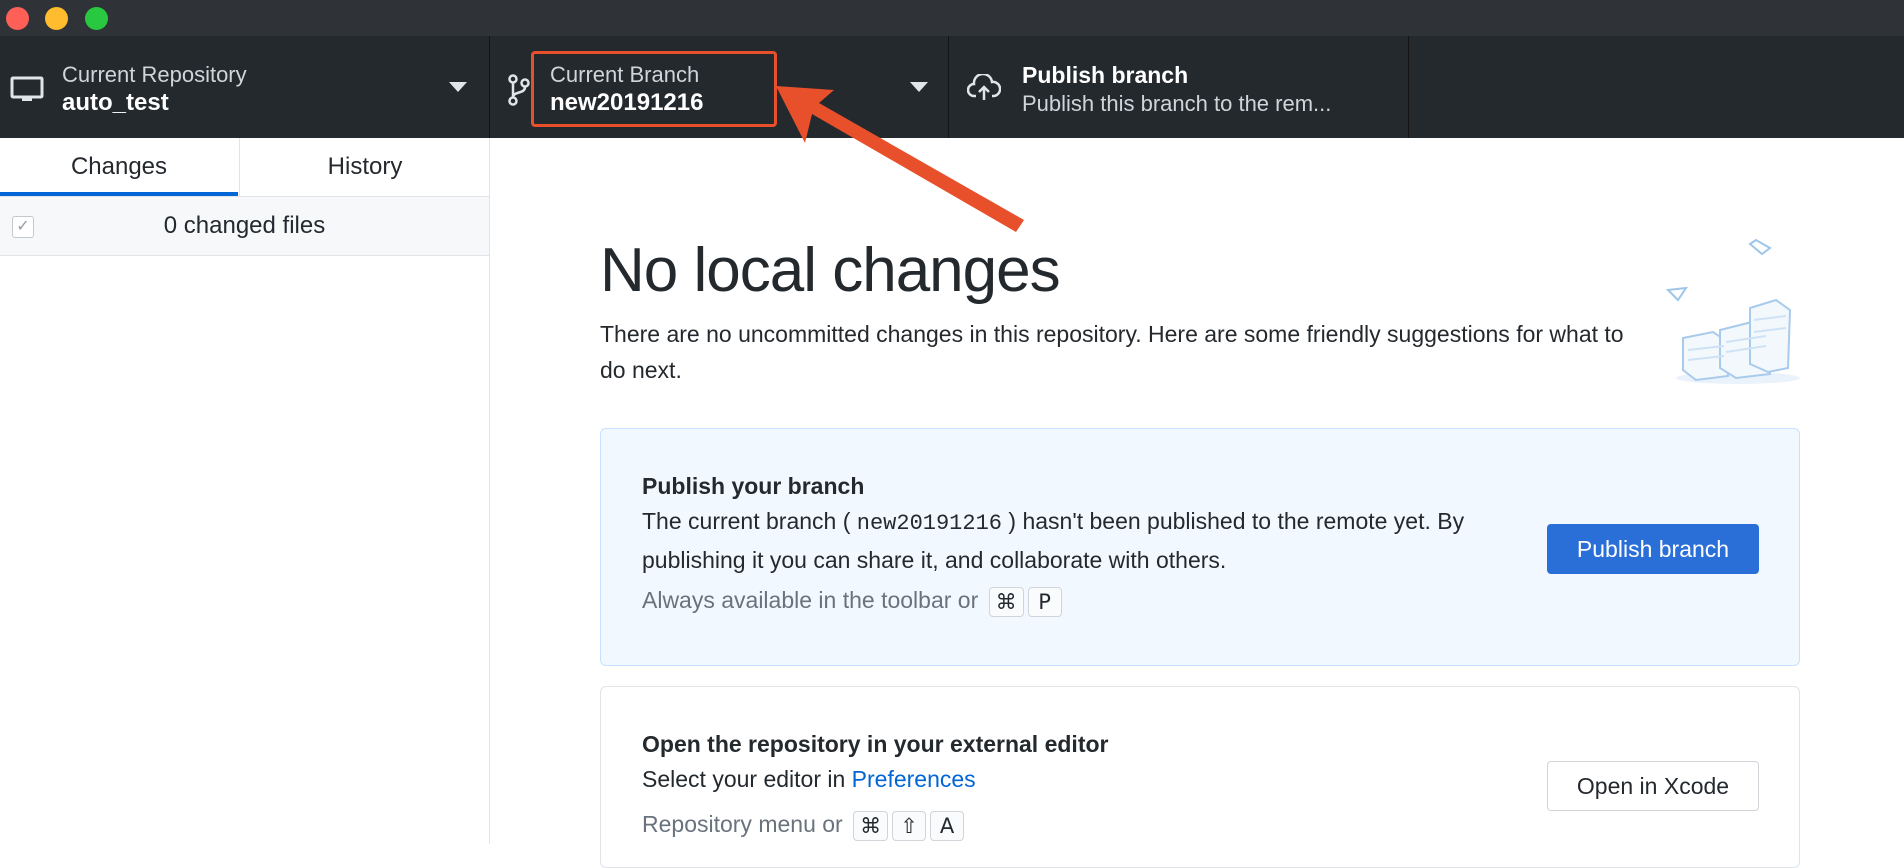 This screenshot has width=1904, height=868. I want to click on window-titlebar, so click(952, 18).